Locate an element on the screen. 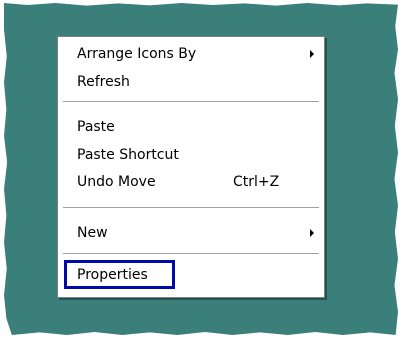 The image size is (406, 347). menu-item-paste-shortcut: Paste Shortcut is located at coordinates (191, 155).